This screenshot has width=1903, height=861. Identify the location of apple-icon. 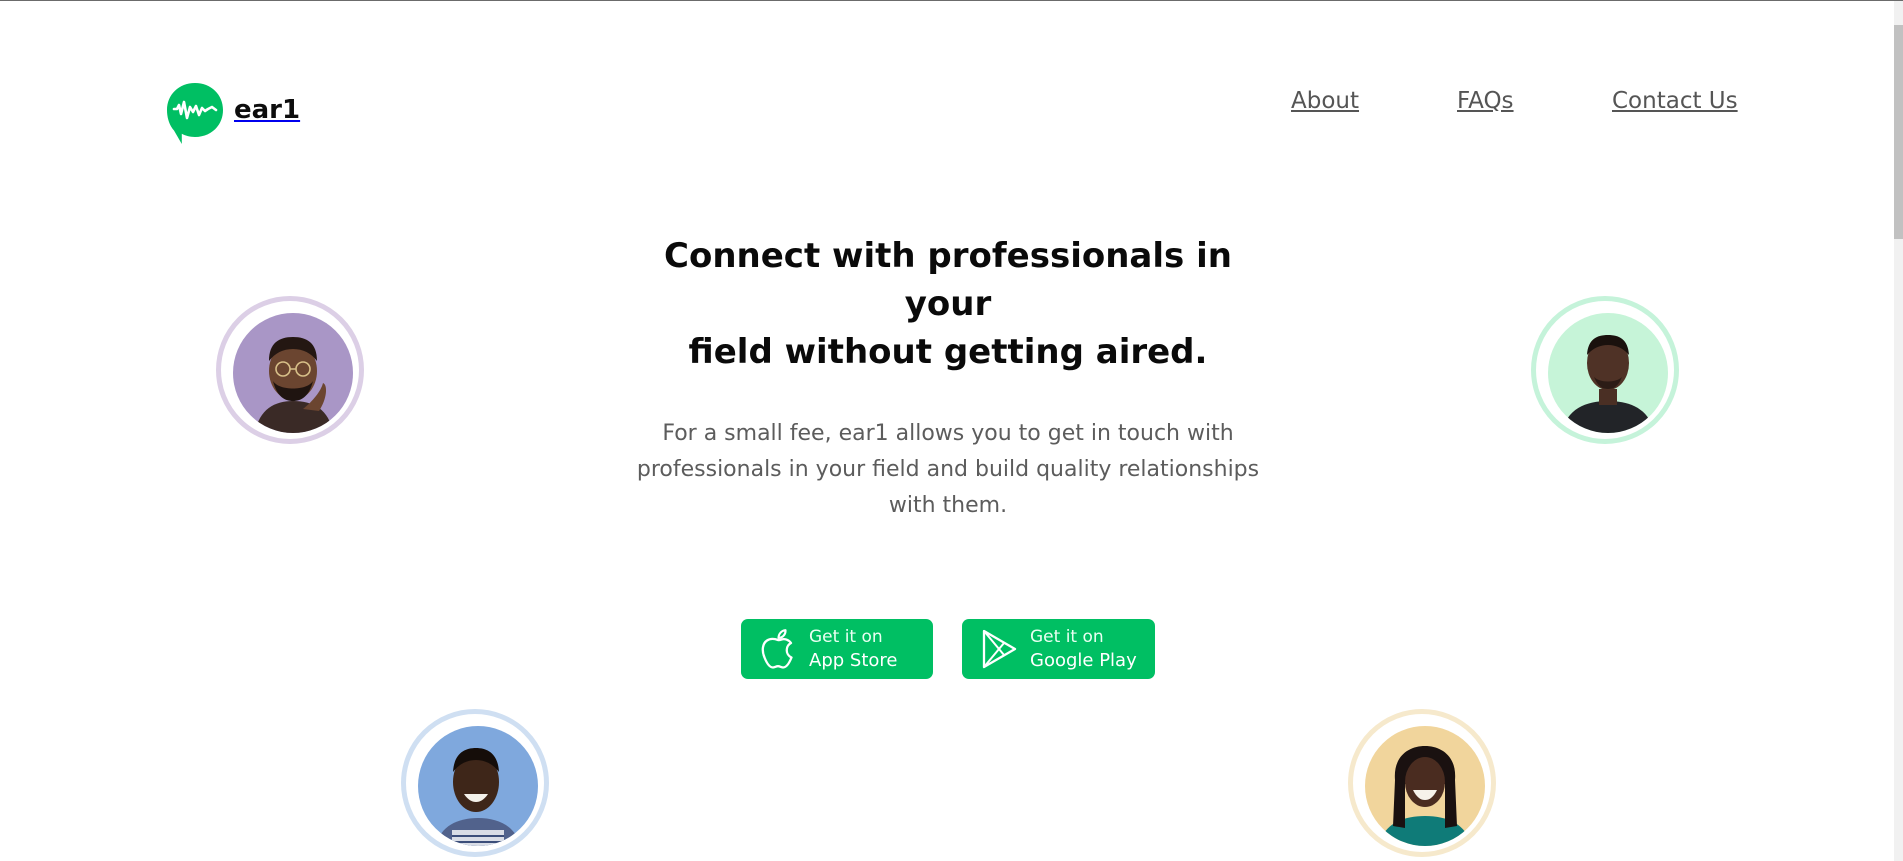
(777, 649).